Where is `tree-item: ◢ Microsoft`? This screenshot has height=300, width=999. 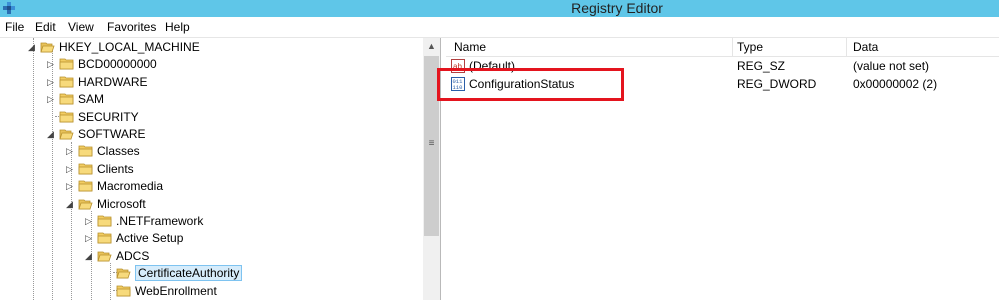 tree-item: ◢ Microsoft is located at coordinates (210, 204).